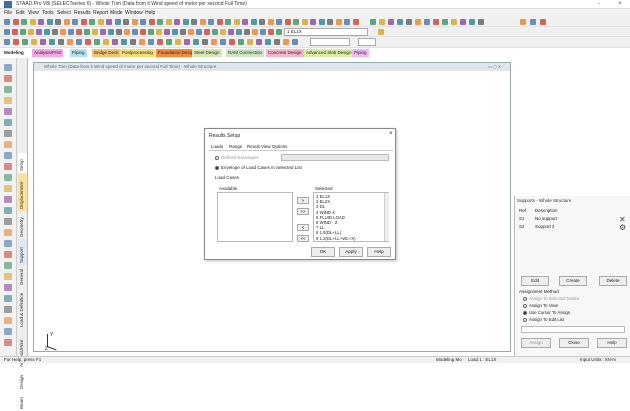  Describe the element at coordinates (78, 53) in the screenshot. I see `module-tab: Piping` at that location.